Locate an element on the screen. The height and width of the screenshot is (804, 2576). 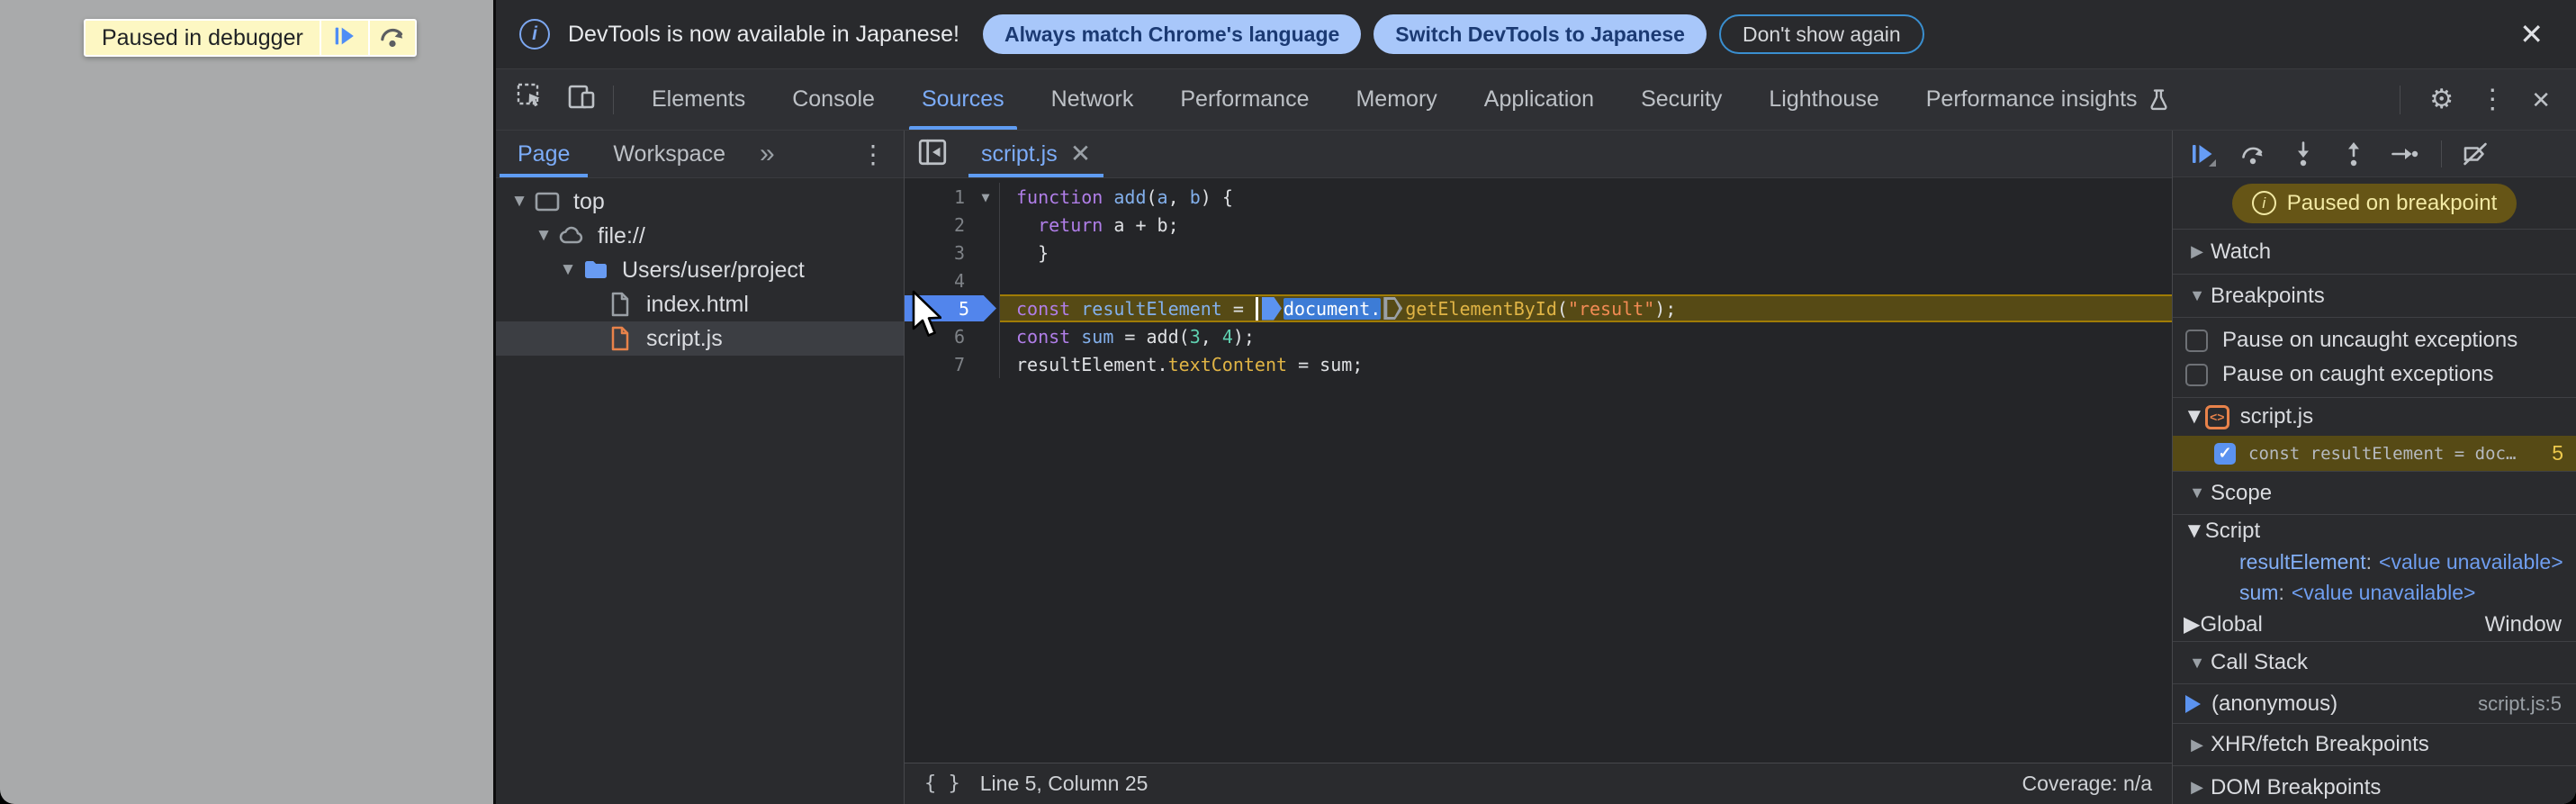
tab-network: Network is located at coordinates (1092, 99).